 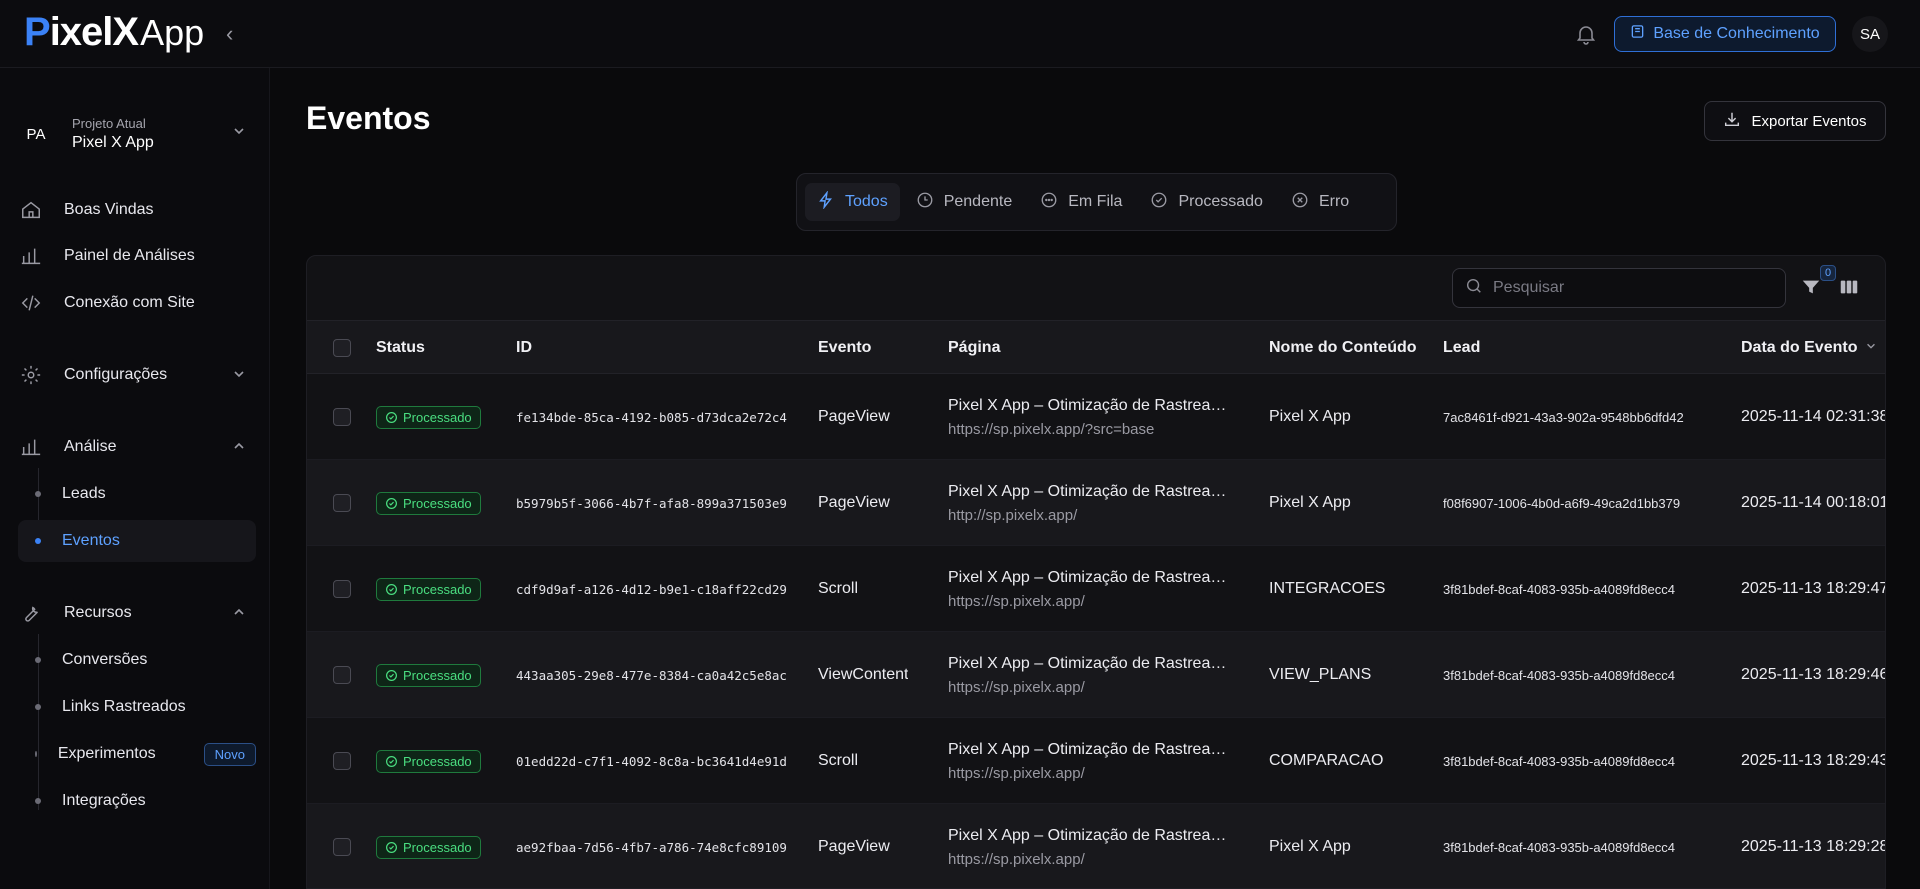 What do you see at coordinates (137, 541) in the screenshot?
I see `sidebar-item-events: Eventos` at bounding box center [137, 541].